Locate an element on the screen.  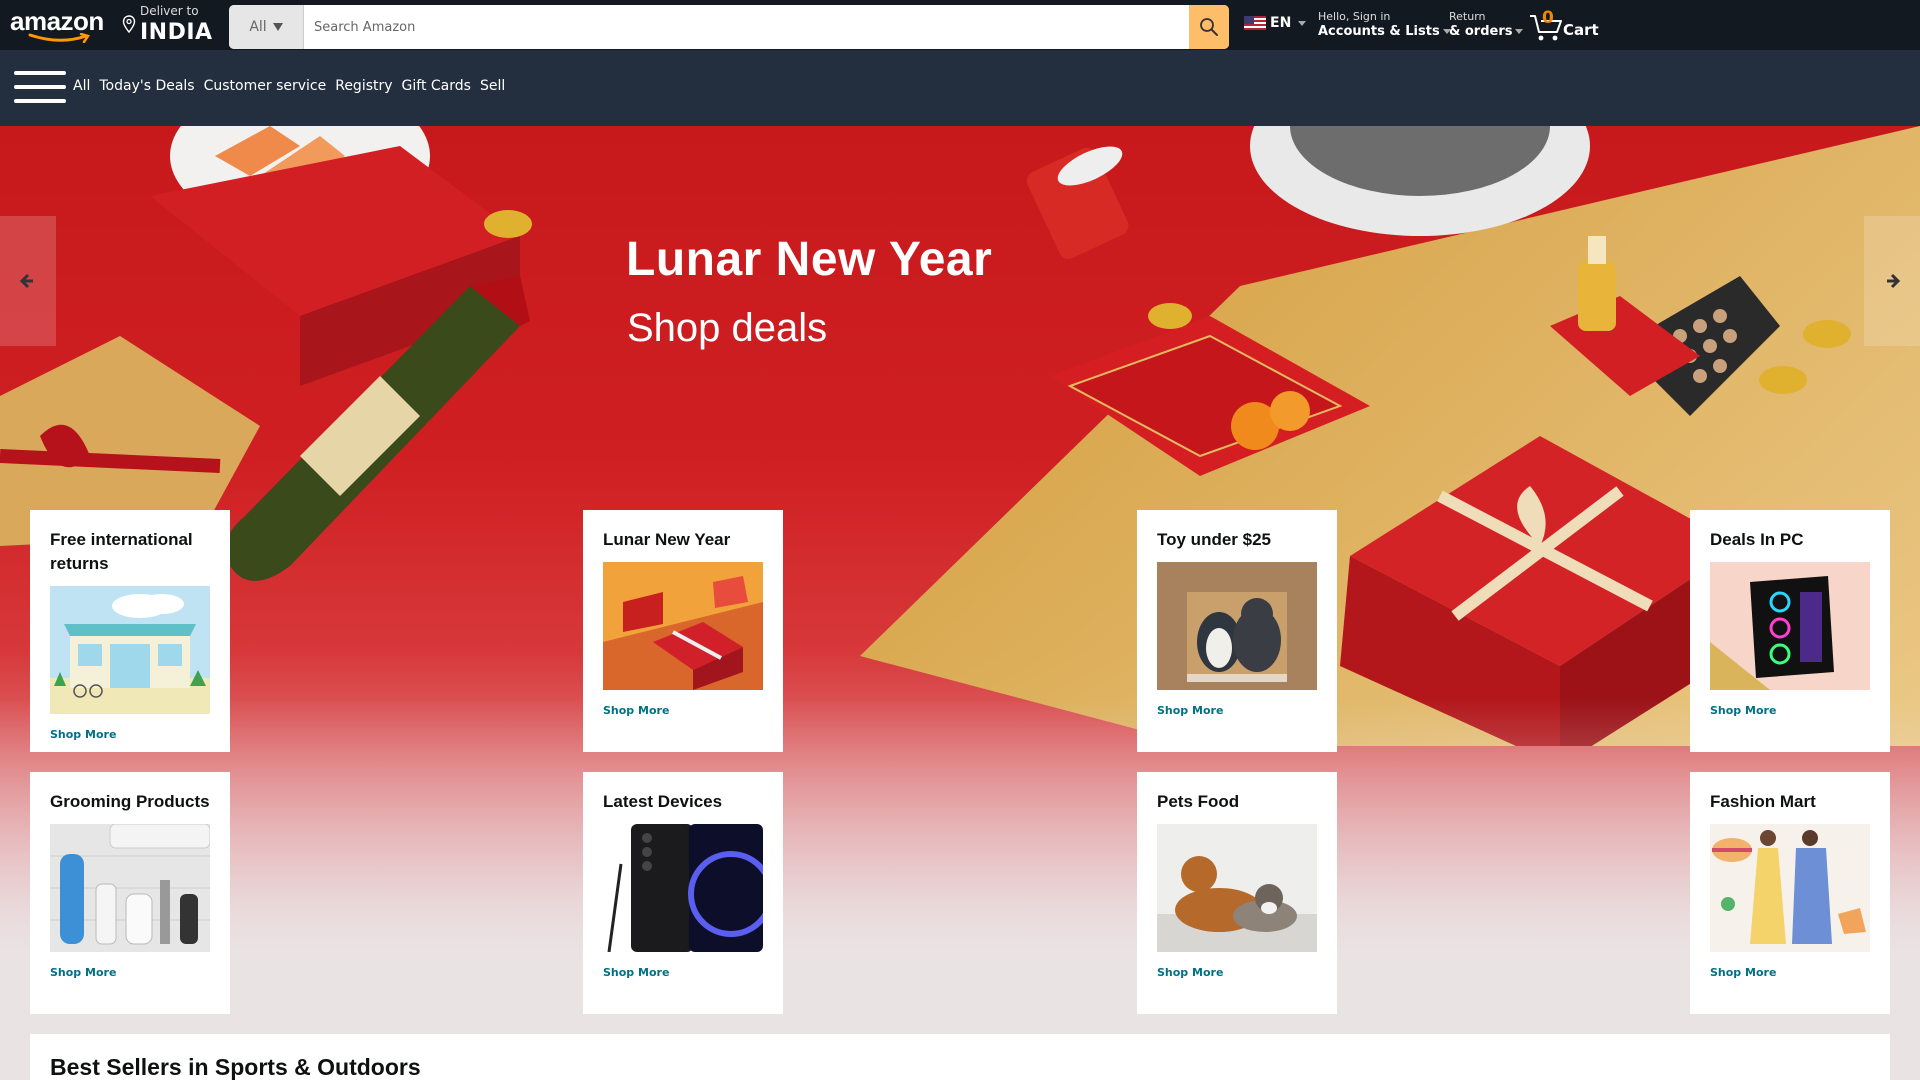
search-input is located at coordinates (746, 27).